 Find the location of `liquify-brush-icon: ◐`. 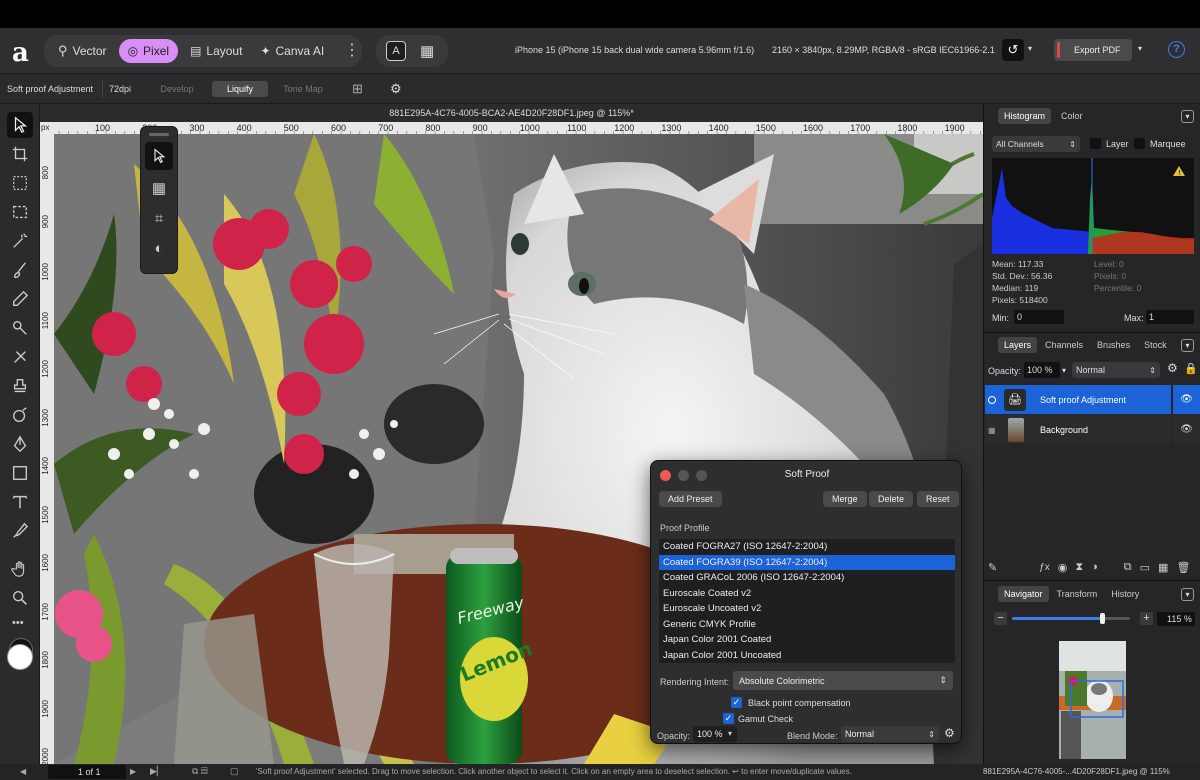

liquify-brush-icon: ◐ is located at coordinates (159, 248).